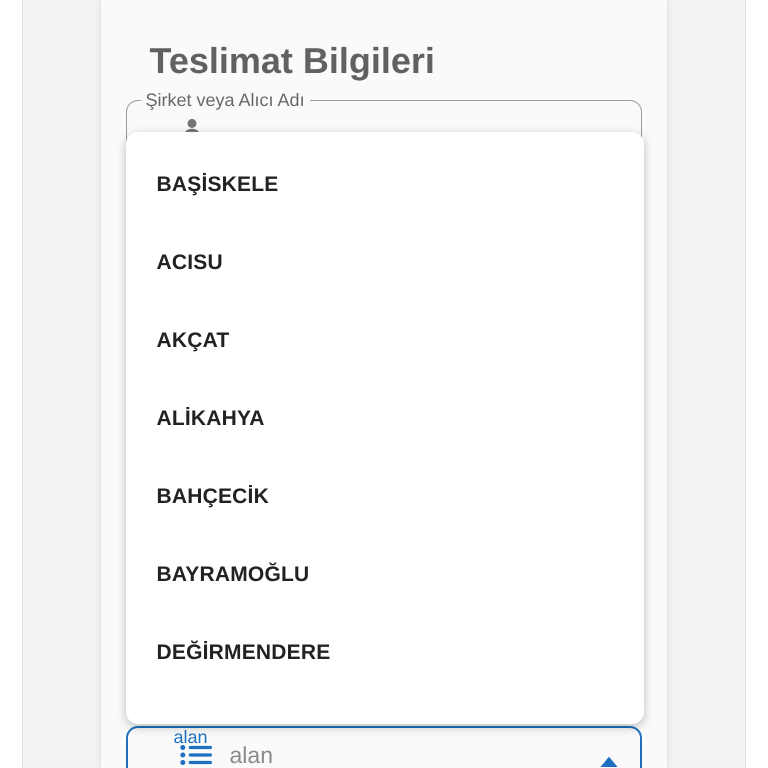 This screenshot has width=768, height=768. Describe the element at coordinates (292, 61) in the screenshot. I see `form-title: Teslimat Bilgileri` at that location.